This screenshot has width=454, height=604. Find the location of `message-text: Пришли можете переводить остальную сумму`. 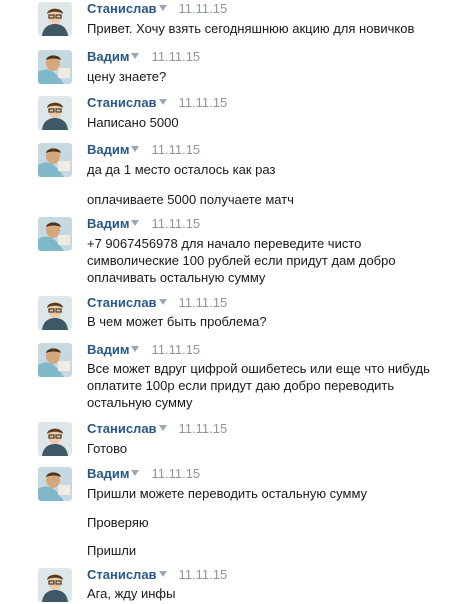

message-text: Пришли можете переводить остальную сумму is located at coordinates (227, 493).